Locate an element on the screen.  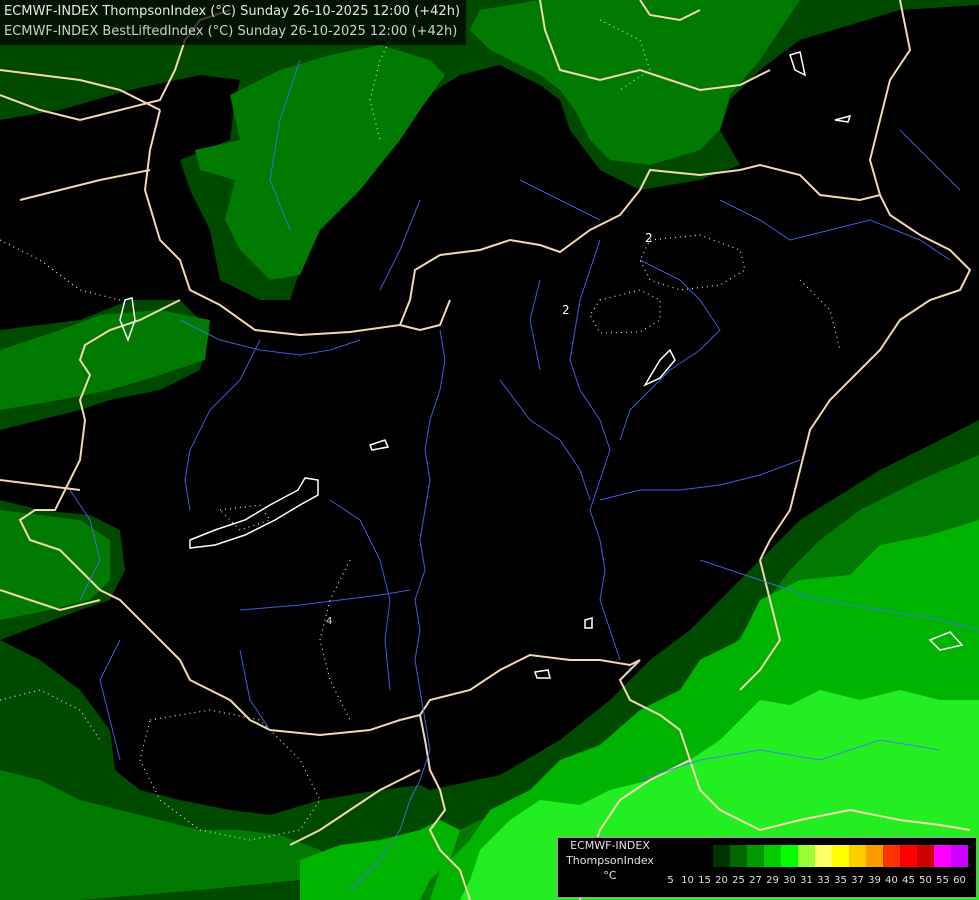
legend-tick: 20 is located at coordinates (721, 880).